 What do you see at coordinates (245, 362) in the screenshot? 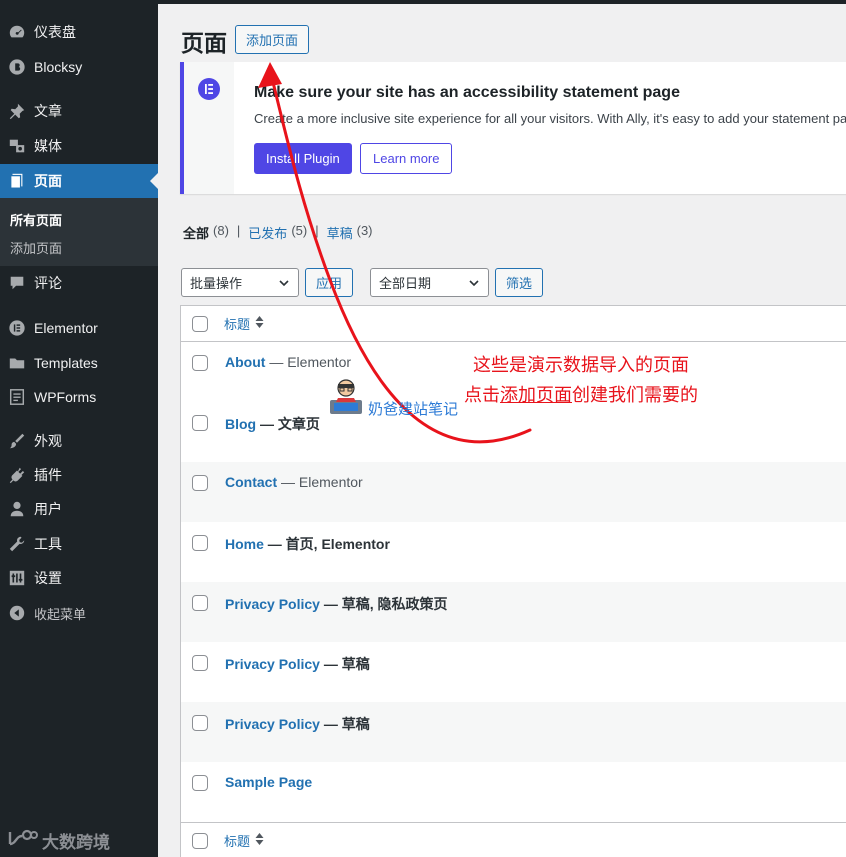
I see `page-link: About` at bounding box center [245, 362].